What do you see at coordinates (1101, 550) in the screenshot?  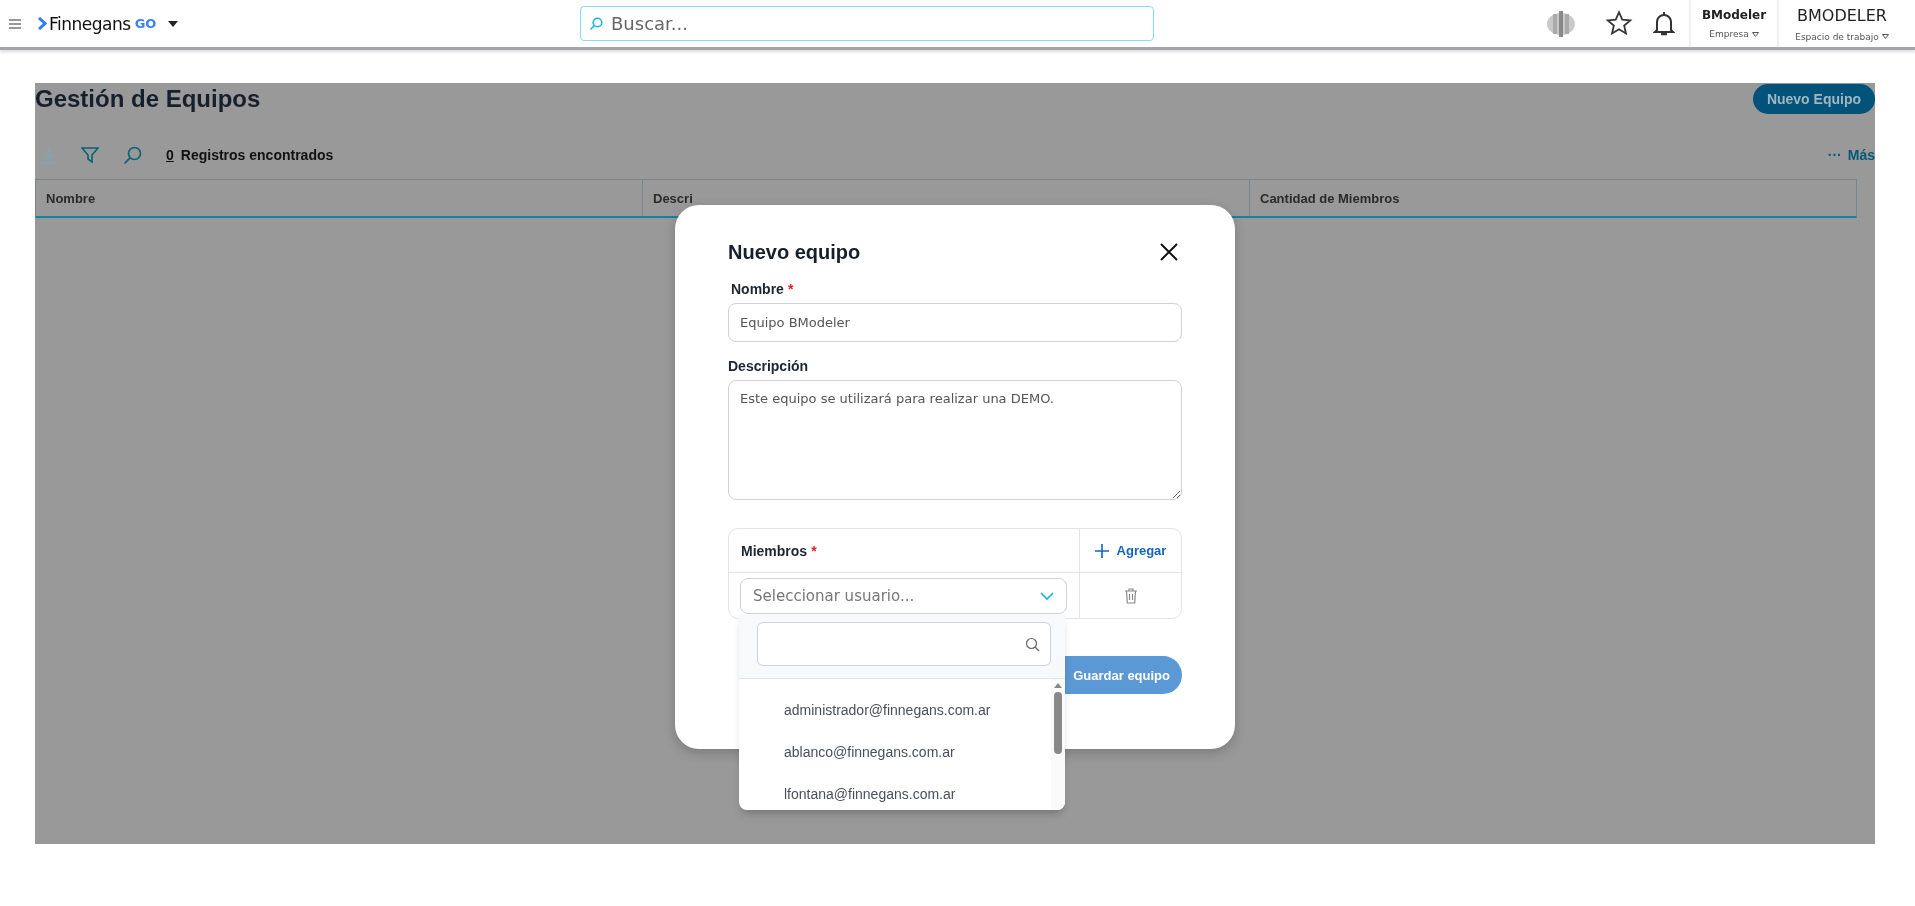 I see `plus-icon` at bounding box center [1101, 550].